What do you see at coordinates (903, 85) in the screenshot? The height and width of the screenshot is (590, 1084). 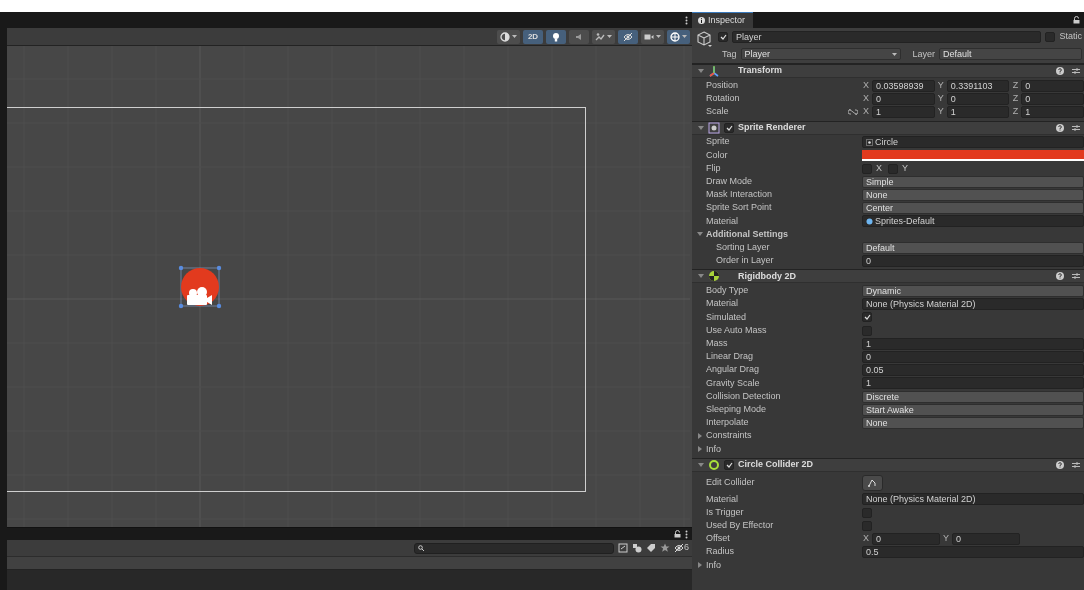 I see `number-field: 0.03598939` at bounding box center [903, 85].